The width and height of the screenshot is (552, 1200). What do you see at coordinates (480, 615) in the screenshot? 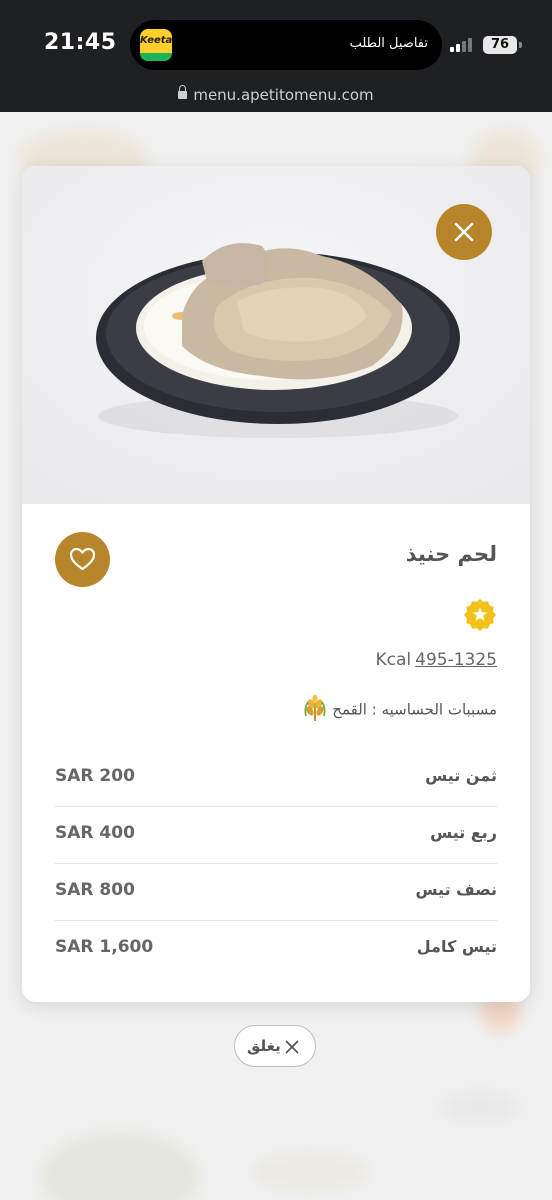
I see `star-icon` at bounding box center [480, 615].